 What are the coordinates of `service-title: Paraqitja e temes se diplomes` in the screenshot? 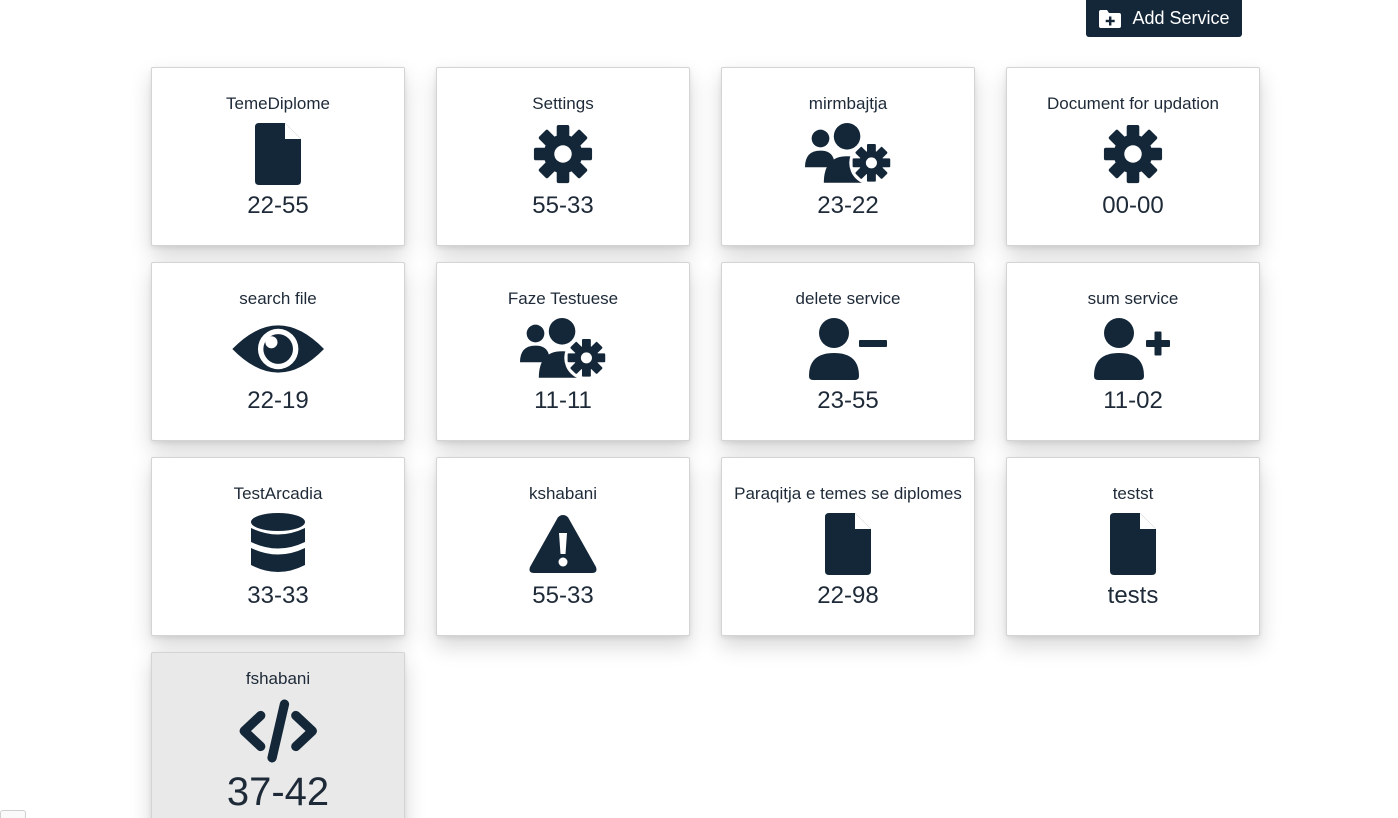 It's located at (848, 493).